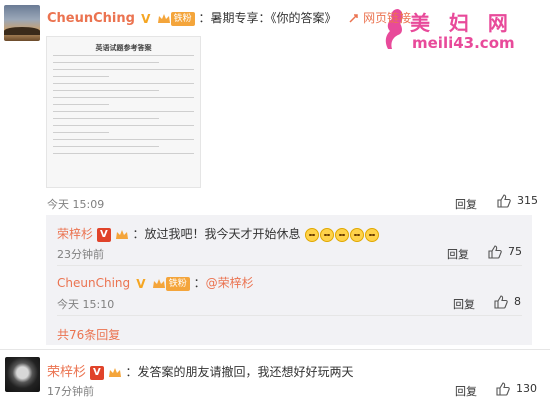 This screenshot has height=404, width=550. What do you see at coordinates (387, 18) in the screenshot?
I see `web-link-label: 网页链接` at bounding box center [387, 18].